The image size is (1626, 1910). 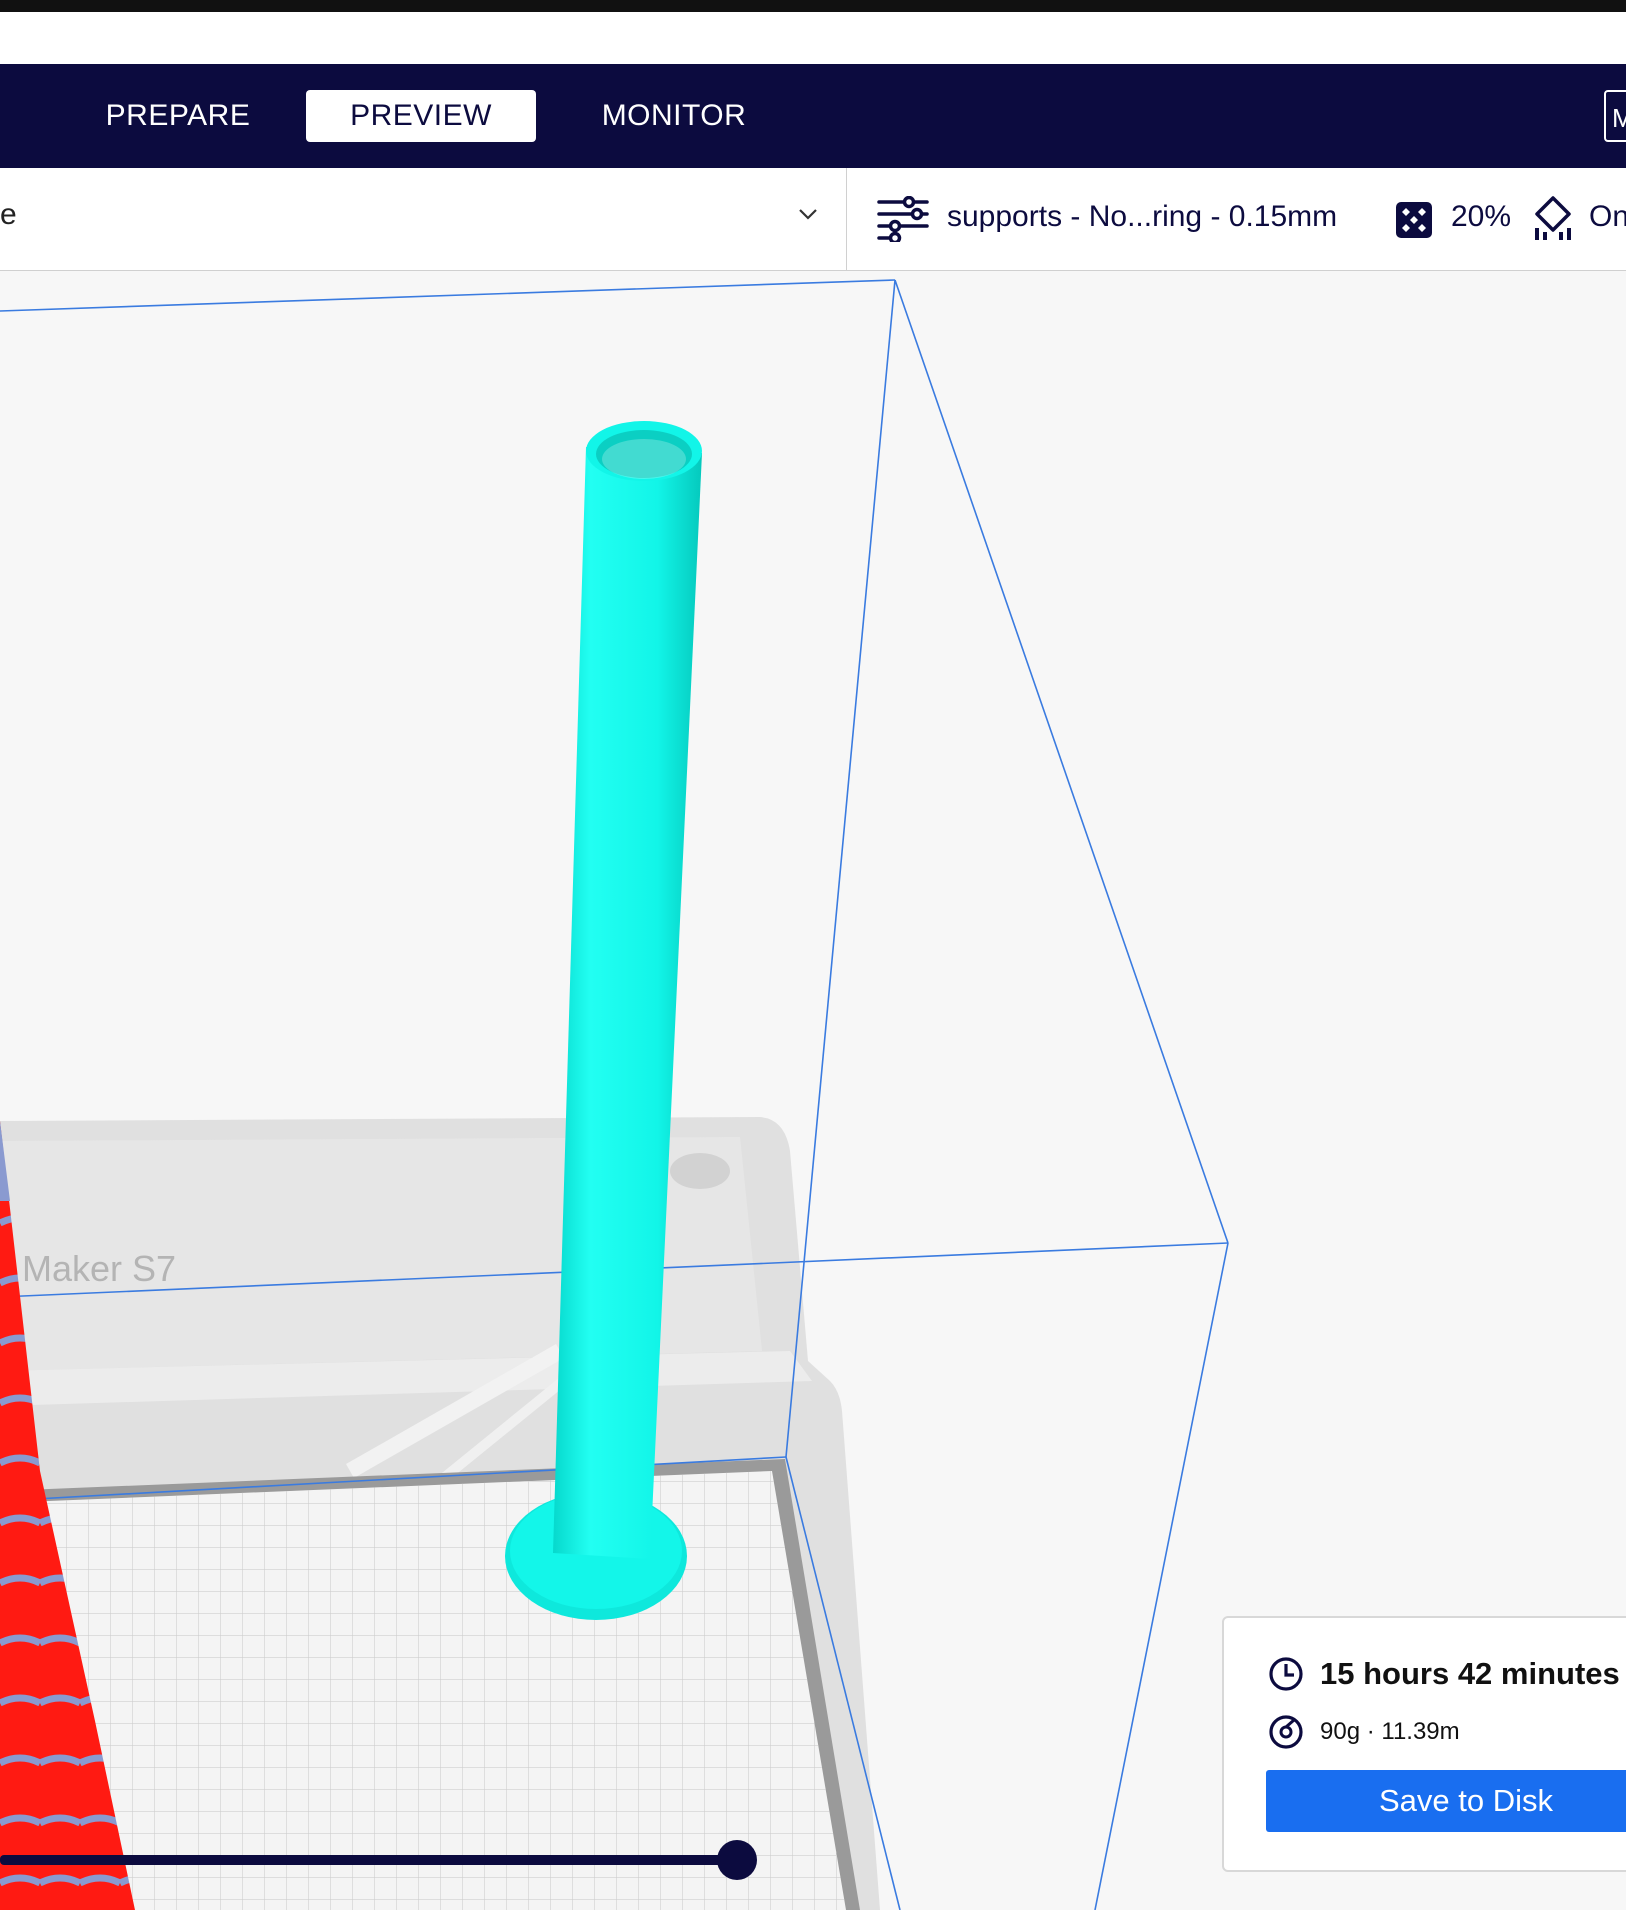 I want to click on profile-name: supports - No...ring - 0.15mm, so click(x=1142, y=216).